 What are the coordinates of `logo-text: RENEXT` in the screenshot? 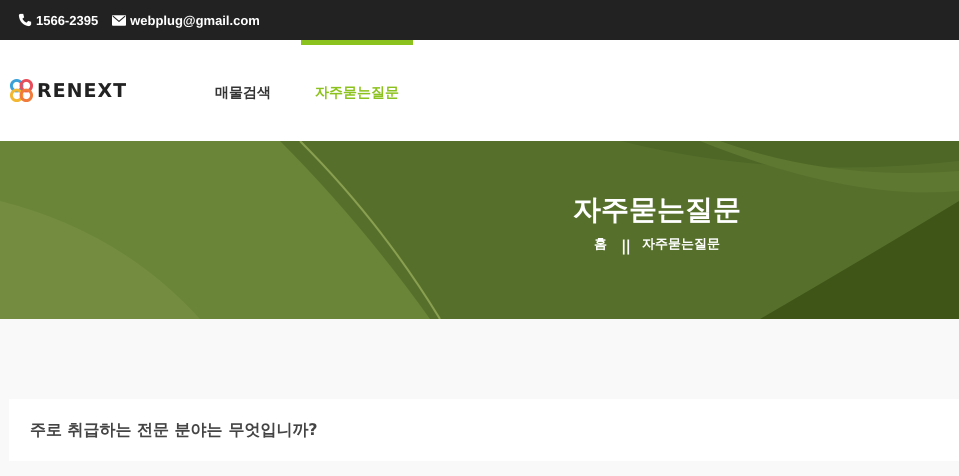 It's located at (82, 91).